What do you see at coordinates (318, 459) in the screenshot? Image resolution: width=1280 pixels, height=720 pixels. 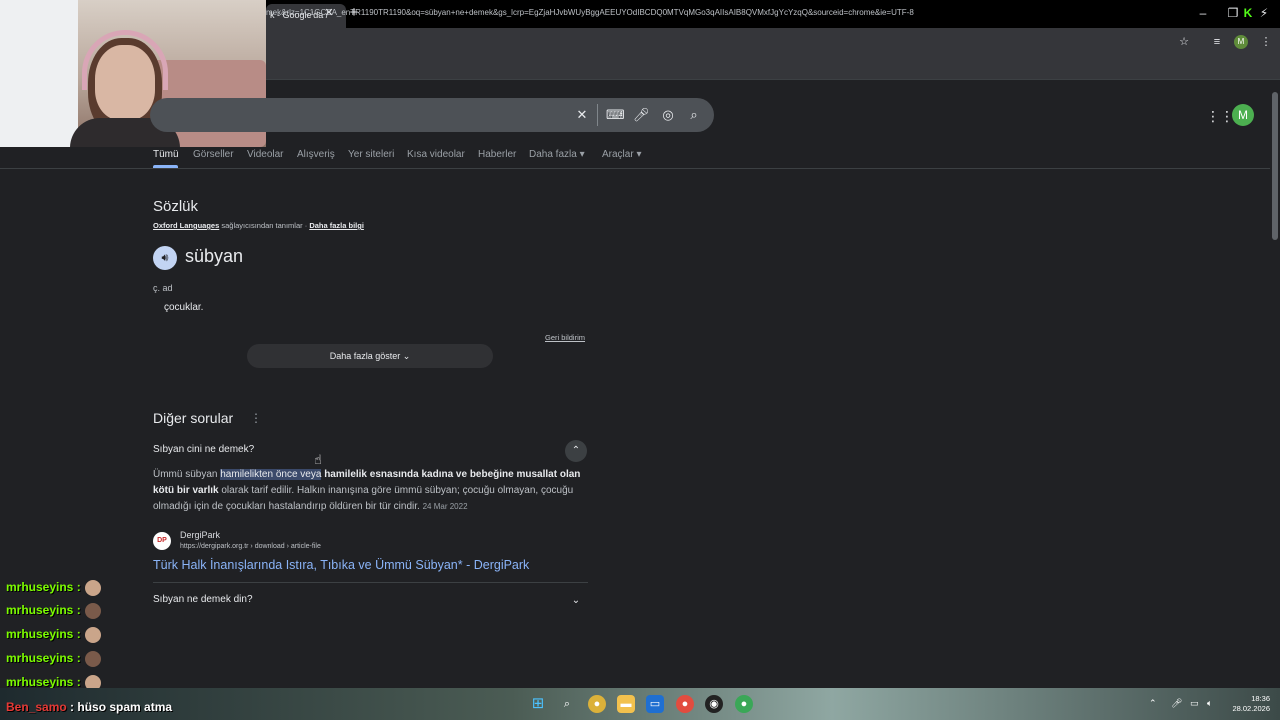 I see `mouse-cursor-icon: ☝︎` at bounding box center [318, 459].